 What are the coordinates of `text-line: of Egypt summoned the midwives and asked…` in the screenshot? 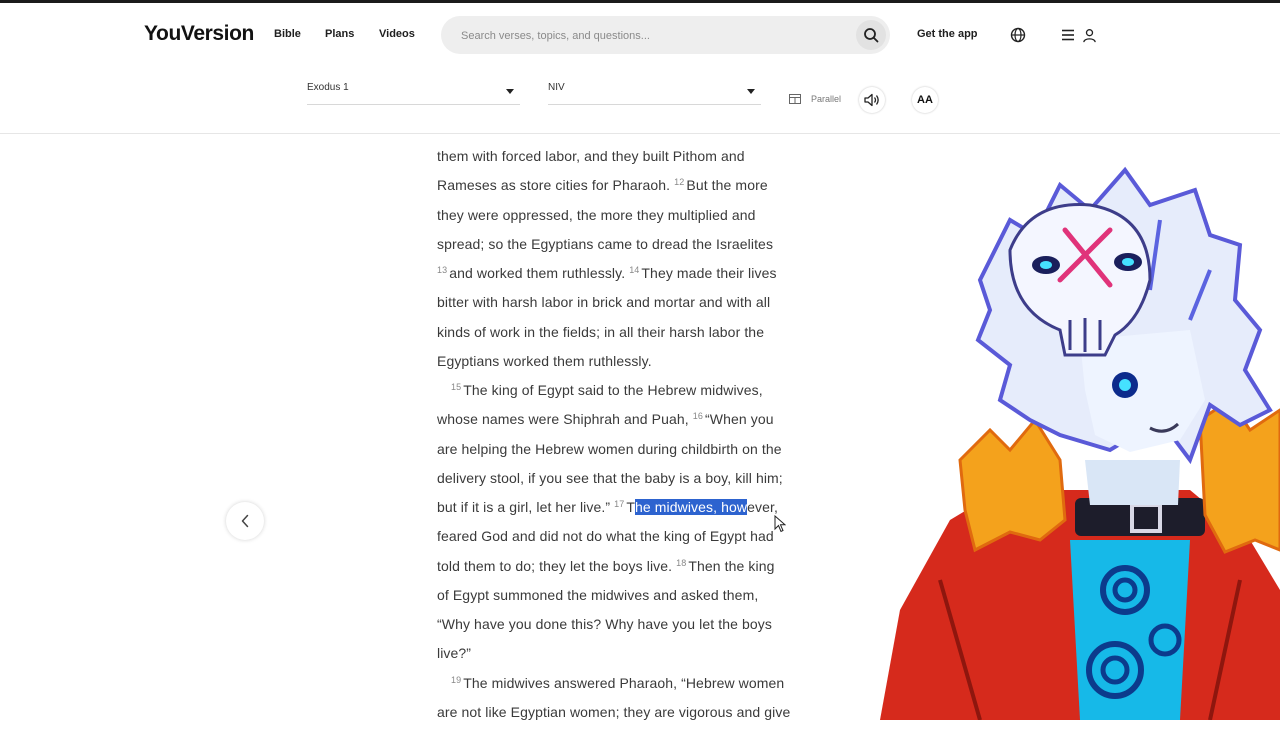 It's located at (598, 594).